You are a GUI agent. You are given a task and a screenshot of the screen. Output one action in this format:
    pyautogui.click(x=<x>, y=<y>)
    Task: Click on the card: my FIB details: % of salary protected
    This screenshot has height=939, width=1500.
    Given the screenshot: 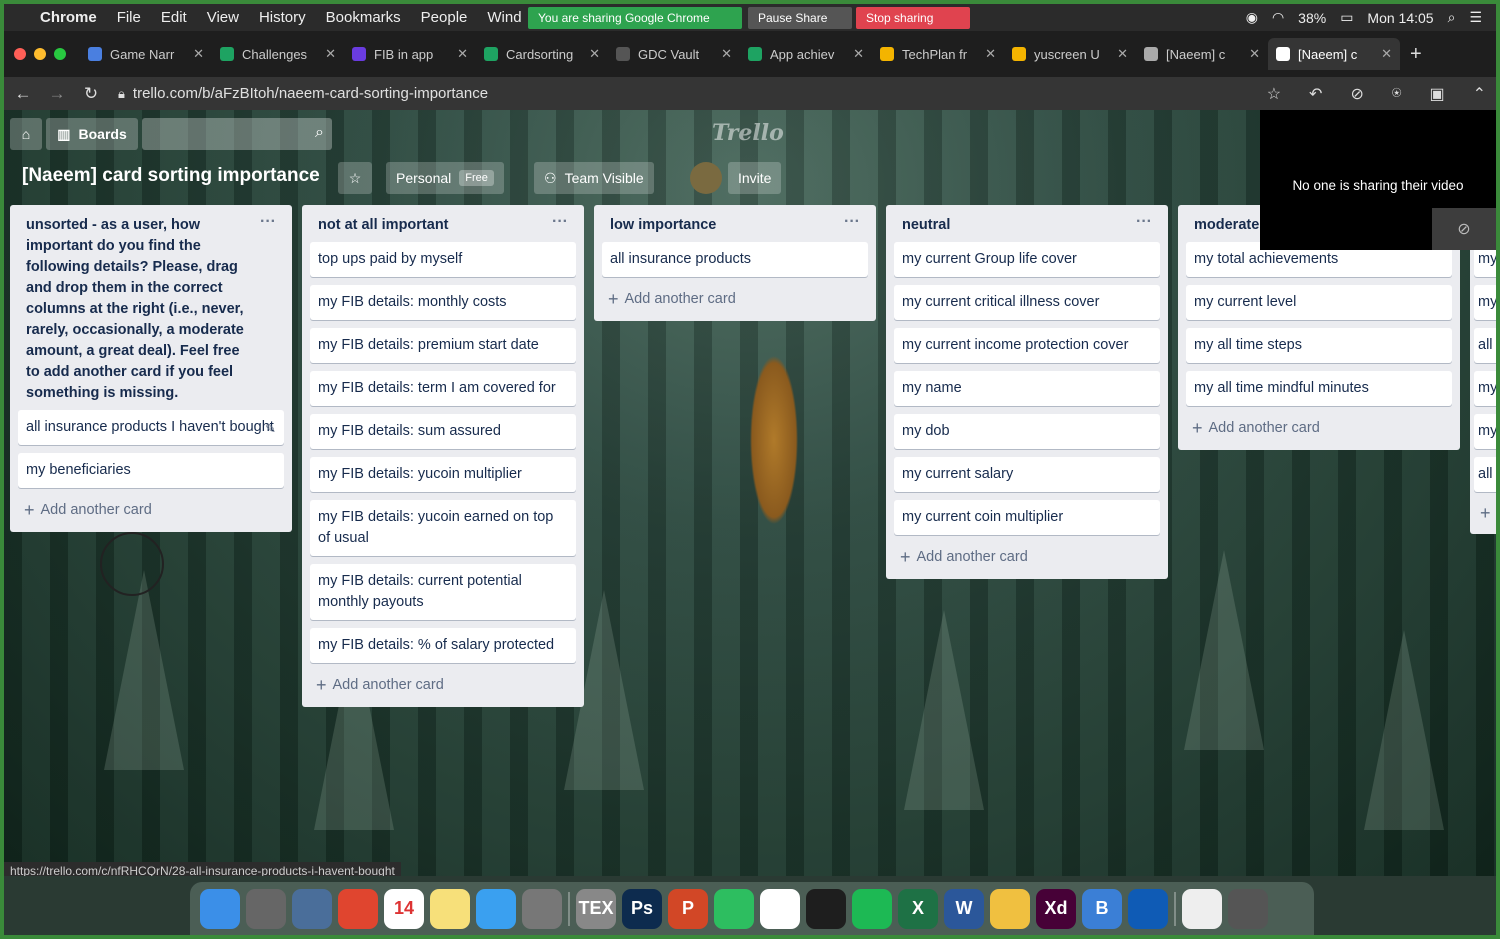 What is the action you would take?
    pyautogui.click(x=443, y=645)
    